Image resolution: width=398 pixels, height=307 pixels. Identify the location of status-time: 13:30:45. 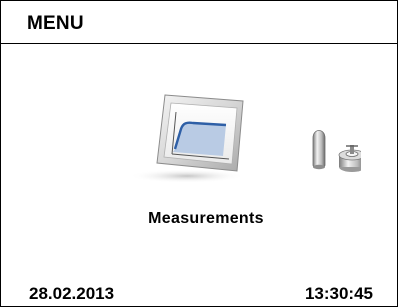
(338, 293).